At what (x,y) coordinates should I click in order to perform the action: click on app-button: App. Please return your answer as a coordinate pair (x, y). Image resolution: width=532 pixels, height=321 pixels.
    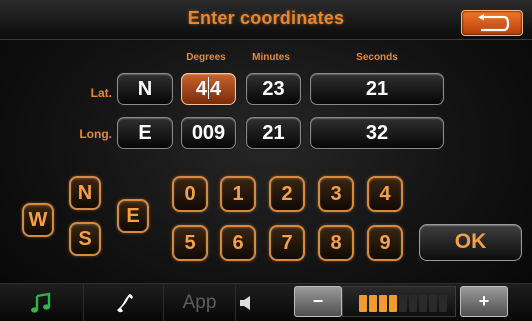
    Looking at the image, I should click on (200, 302).